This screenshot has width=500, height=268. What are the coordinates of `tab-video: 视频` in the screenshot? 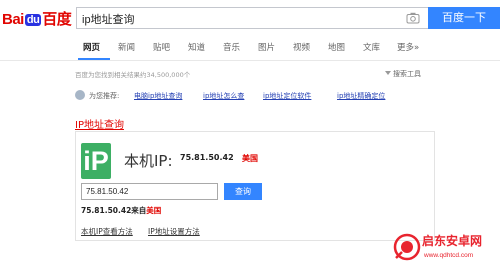 It's located at (301, 47).